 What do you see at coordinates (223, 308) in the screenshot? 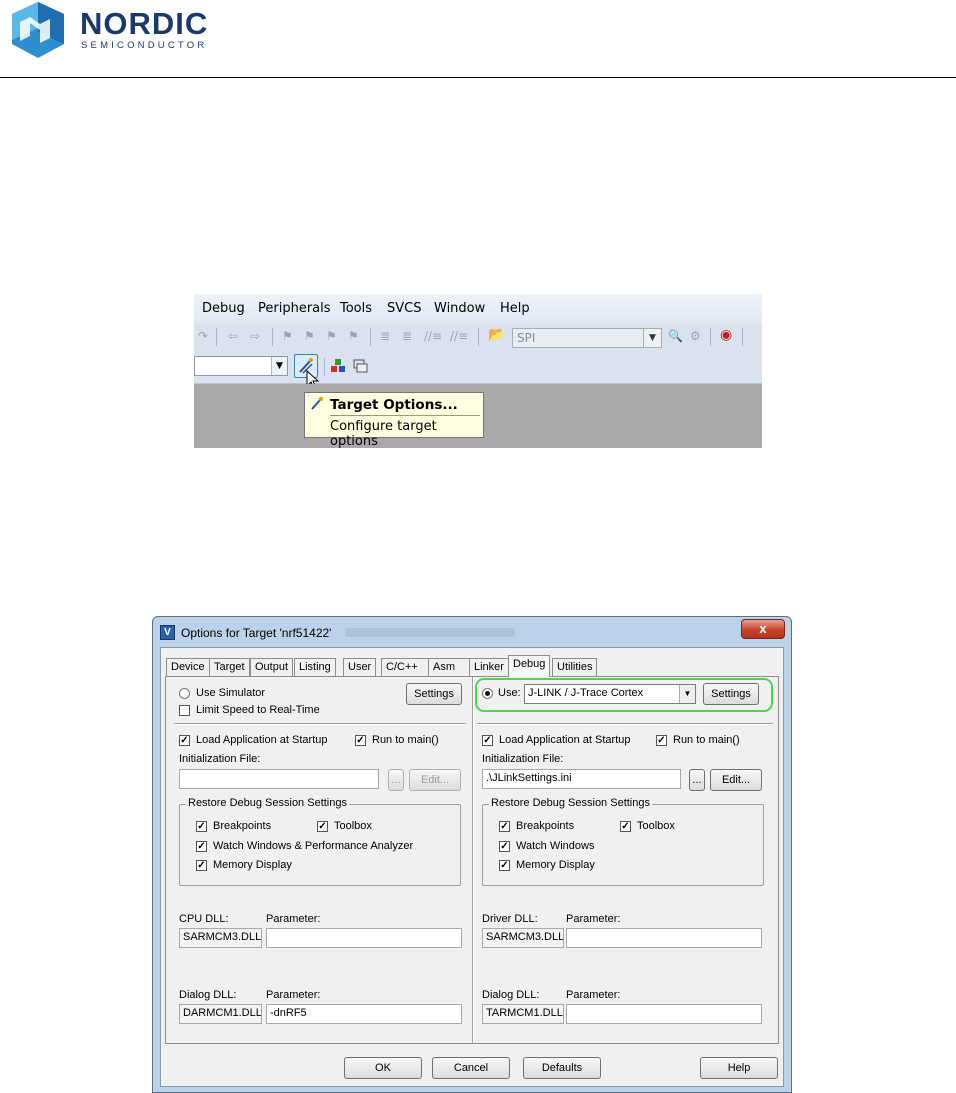
I see `menu-debug: Debug` at bounding box center [223, 308].